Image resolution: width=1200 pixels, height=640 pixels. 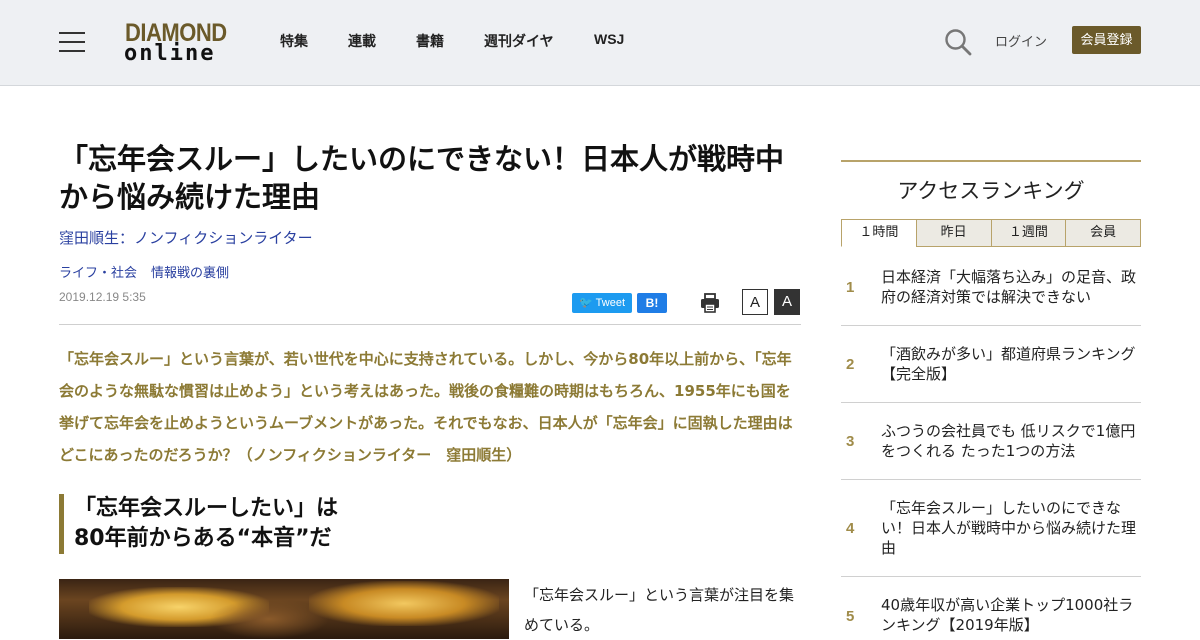 What do you see at coordinates (294, 41) in the screenshot?
I see `nav-item-features: 特集` at bounding box center [294, 41].